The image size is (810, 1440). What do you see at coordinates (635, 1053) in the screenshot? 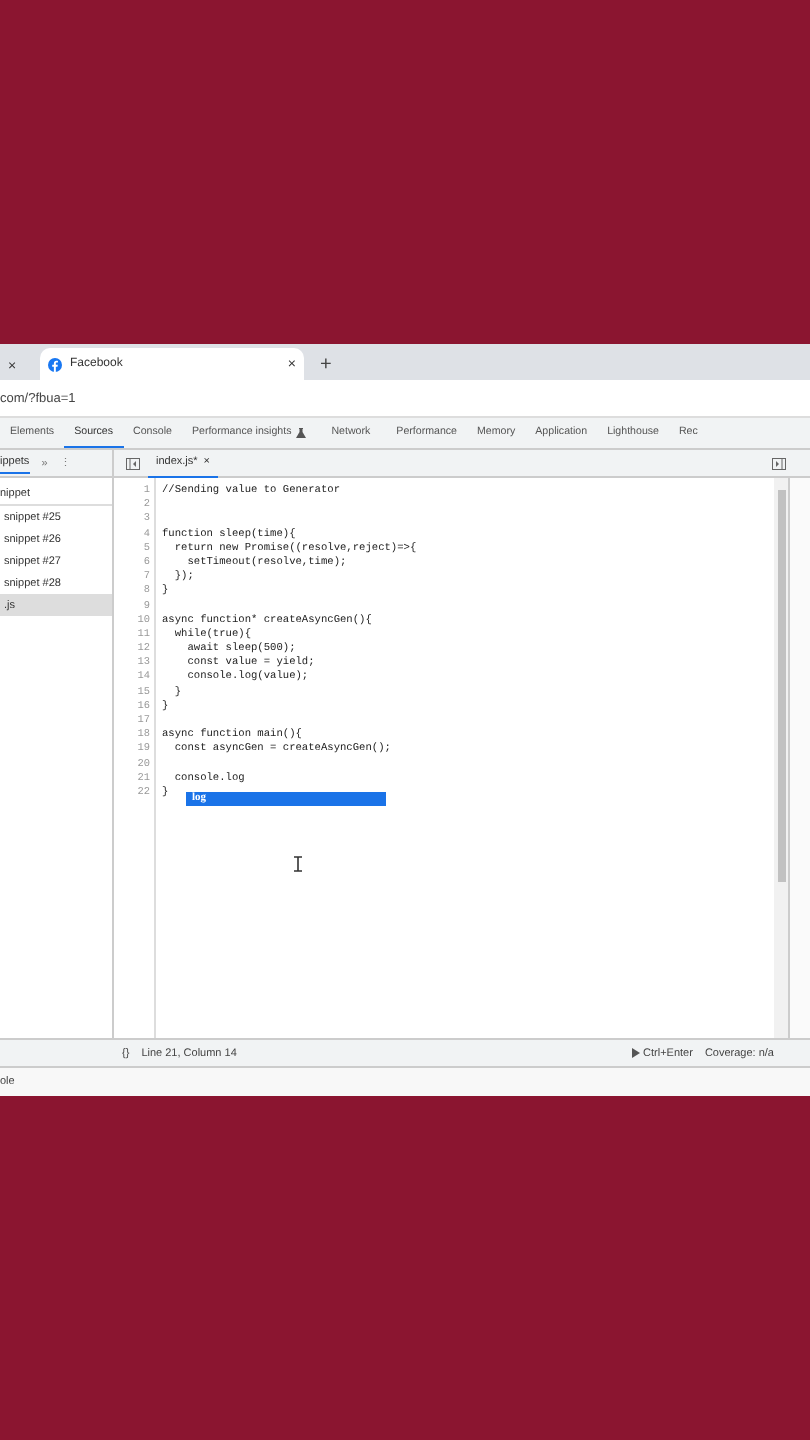
I see `play-icon` at bounding box center [635, 1053].